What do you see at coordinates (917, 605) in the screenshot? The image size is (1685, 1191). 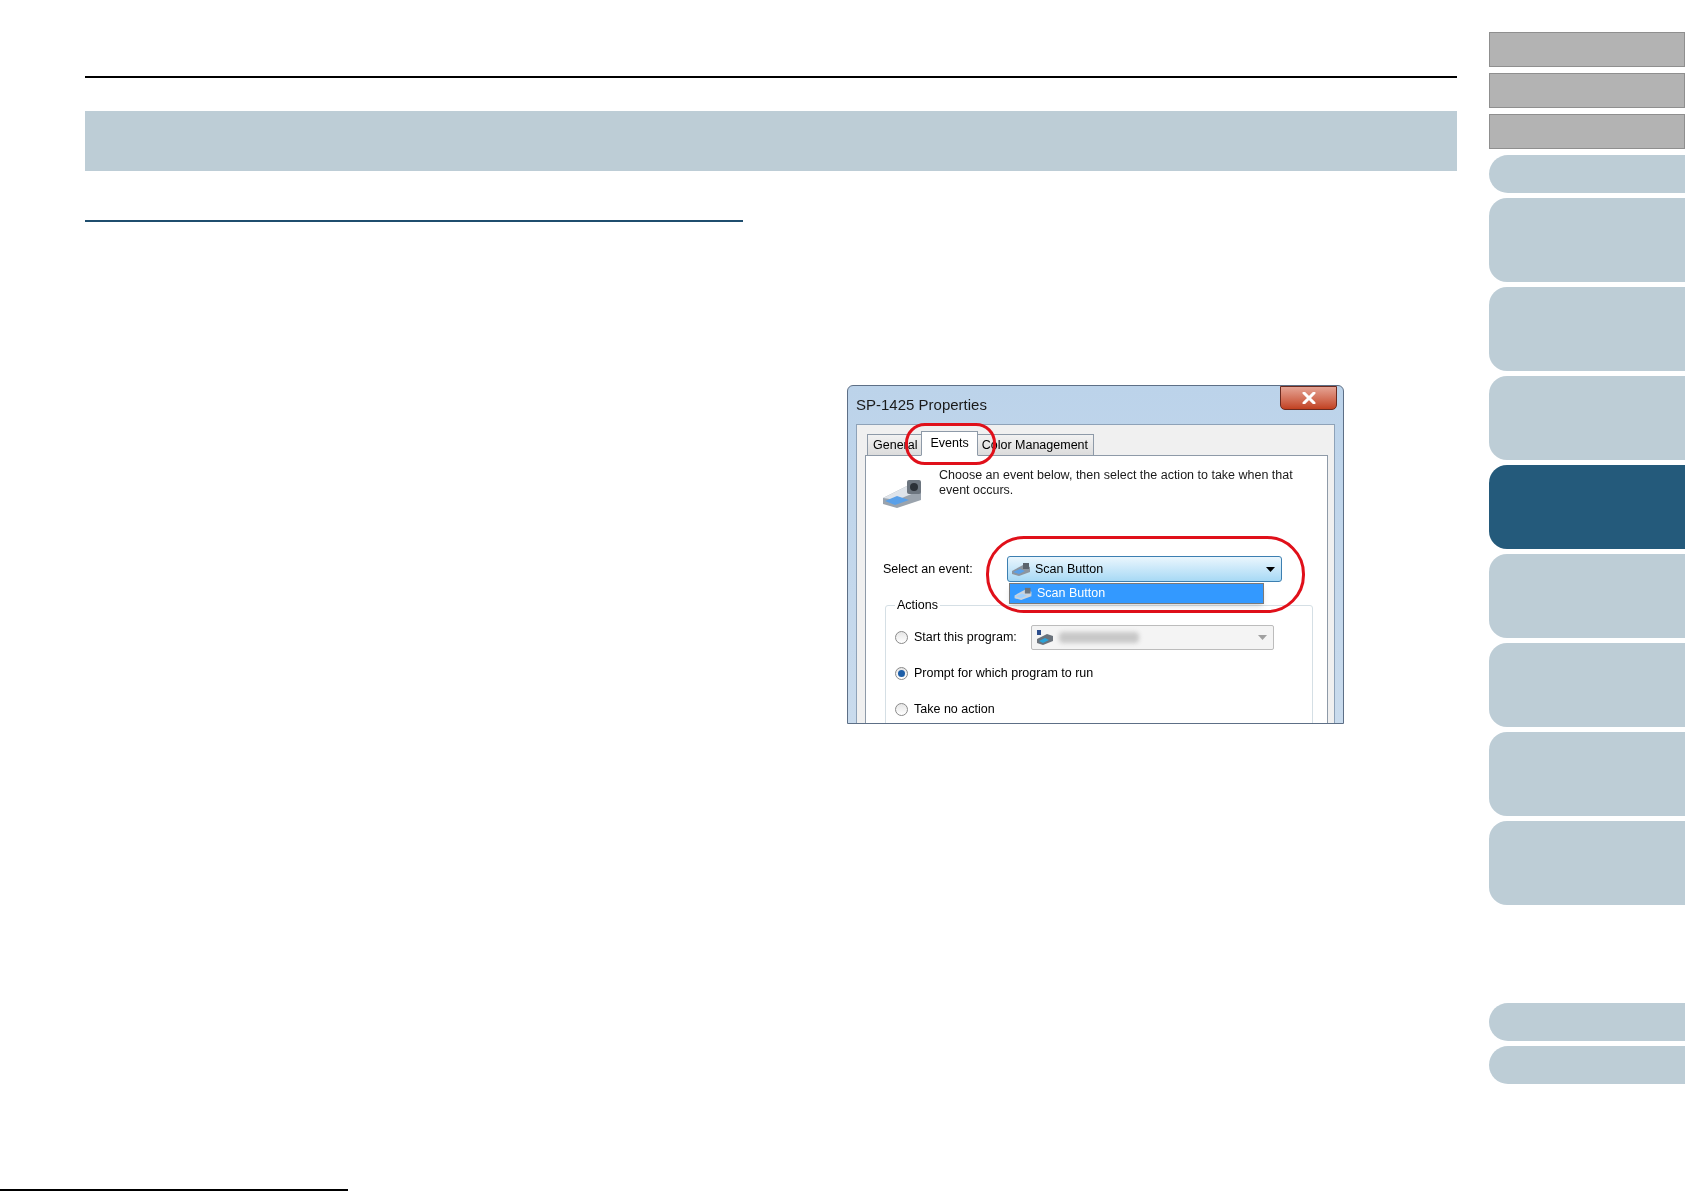 I see `group-label: Actions` at bounding box center [917, 605].